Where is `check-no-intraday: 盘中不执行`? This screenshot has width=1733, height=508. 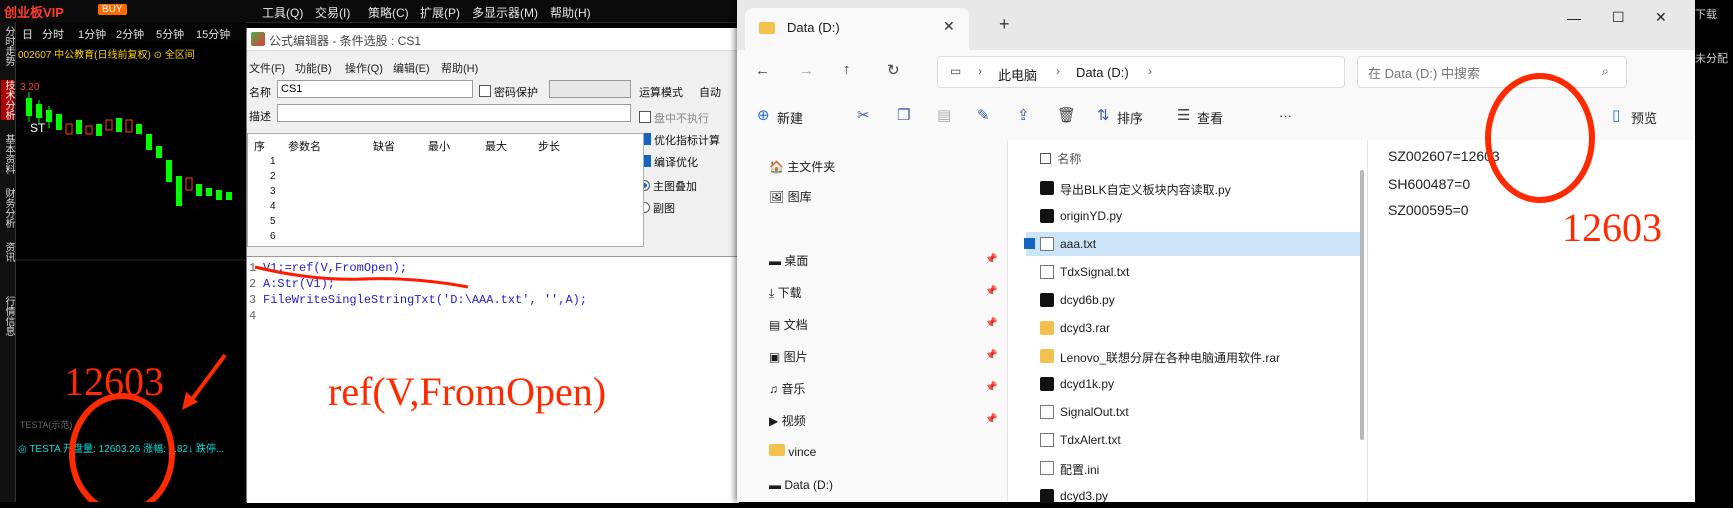
check-no-intraday: 盘中不执行 is located at coordinates (674, 118).